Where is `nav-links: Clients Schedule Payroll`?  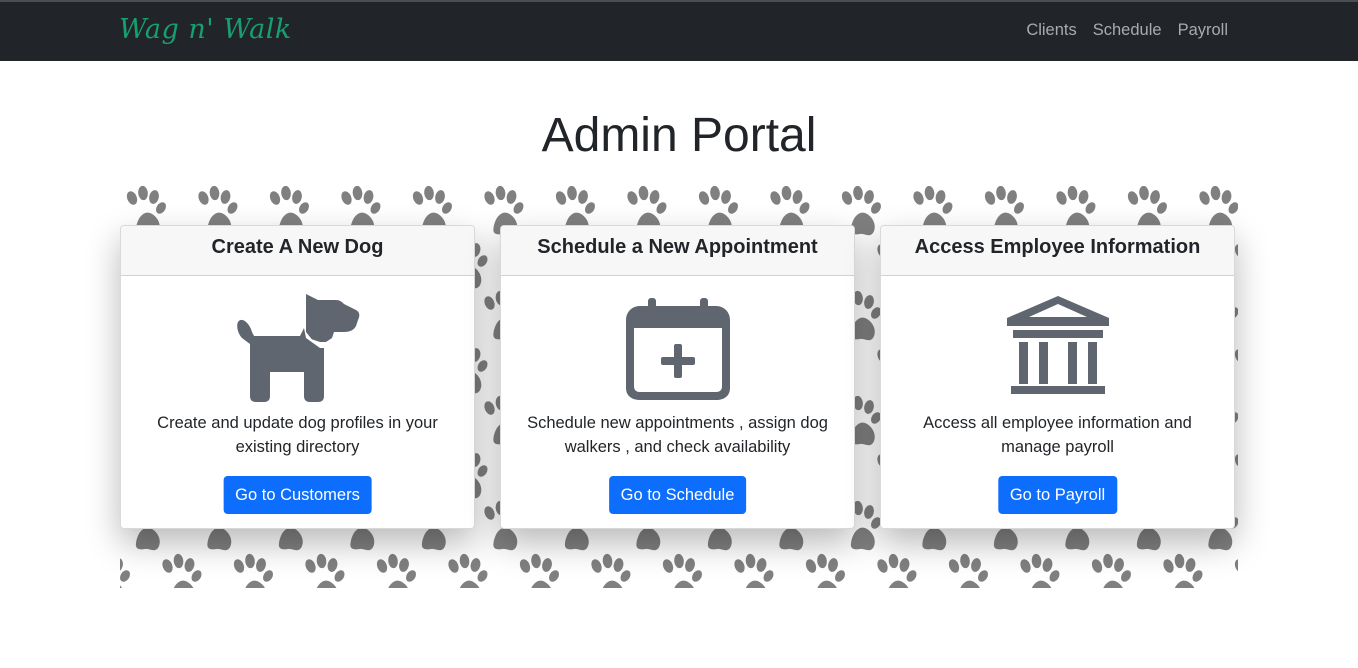
nav-links: Clients Schedule Payroll is located at coordinates (1127, 30).